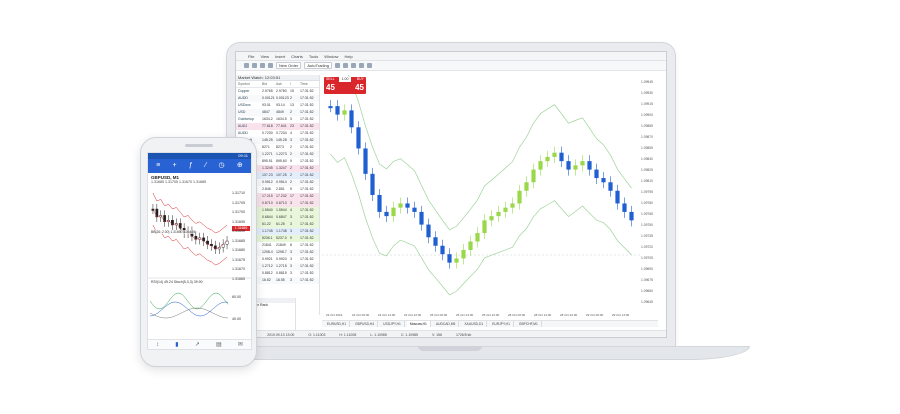 Image resolution: width=900 pixels, height=414 pixels. Describe the element at coordinates (318, 65) in the screenshot. I see `autotrading-button: AutoTrading` at that location.